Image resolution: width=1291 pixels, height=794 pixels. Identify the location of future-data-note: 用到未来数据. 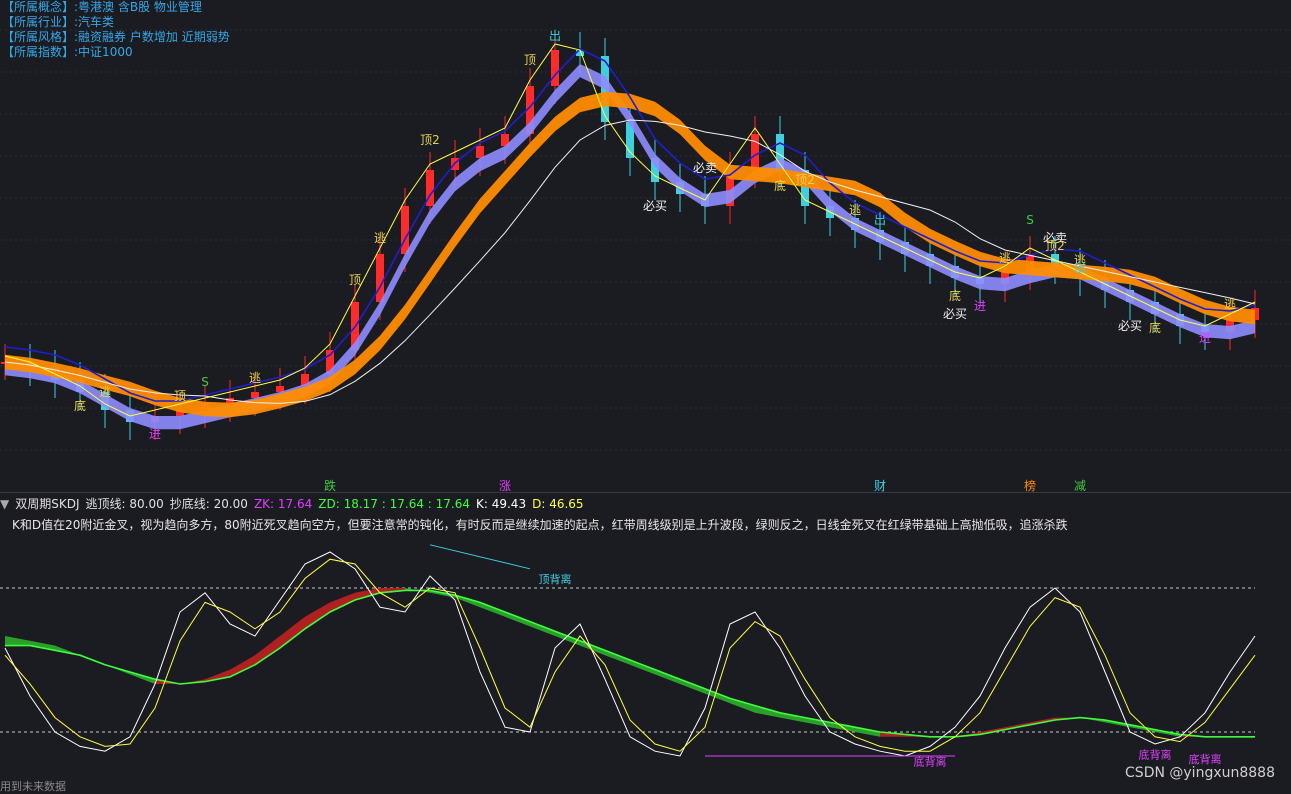
(33, 786).